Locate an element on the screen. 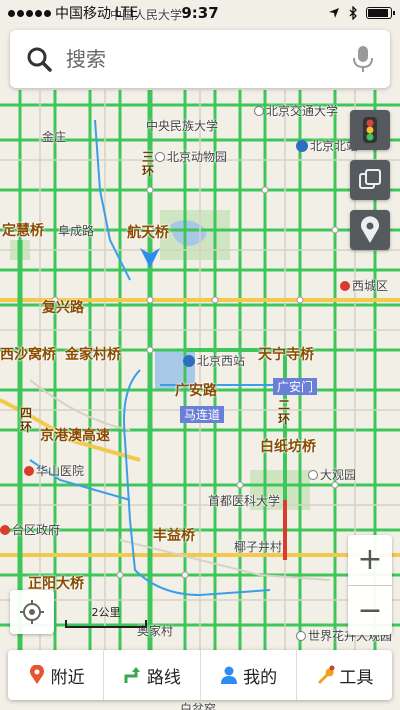  map-label: 复兴路 is located at coordinates (63, 308).